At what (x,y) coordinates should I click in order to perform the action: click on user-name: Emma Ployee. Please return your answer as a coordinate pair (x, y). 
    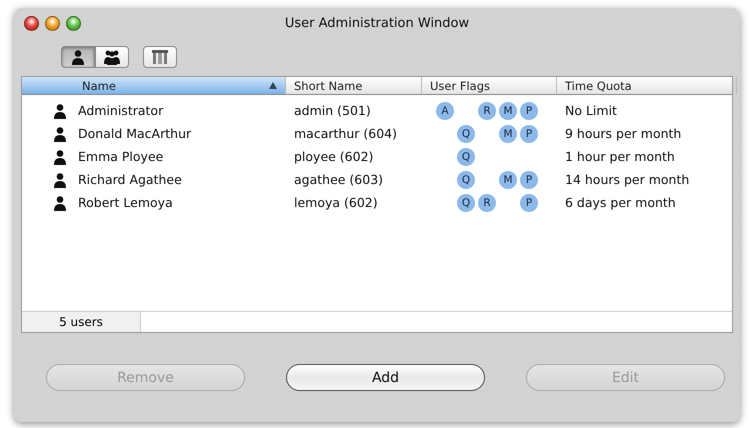
    Looking at the image, I should click on (121, 156).